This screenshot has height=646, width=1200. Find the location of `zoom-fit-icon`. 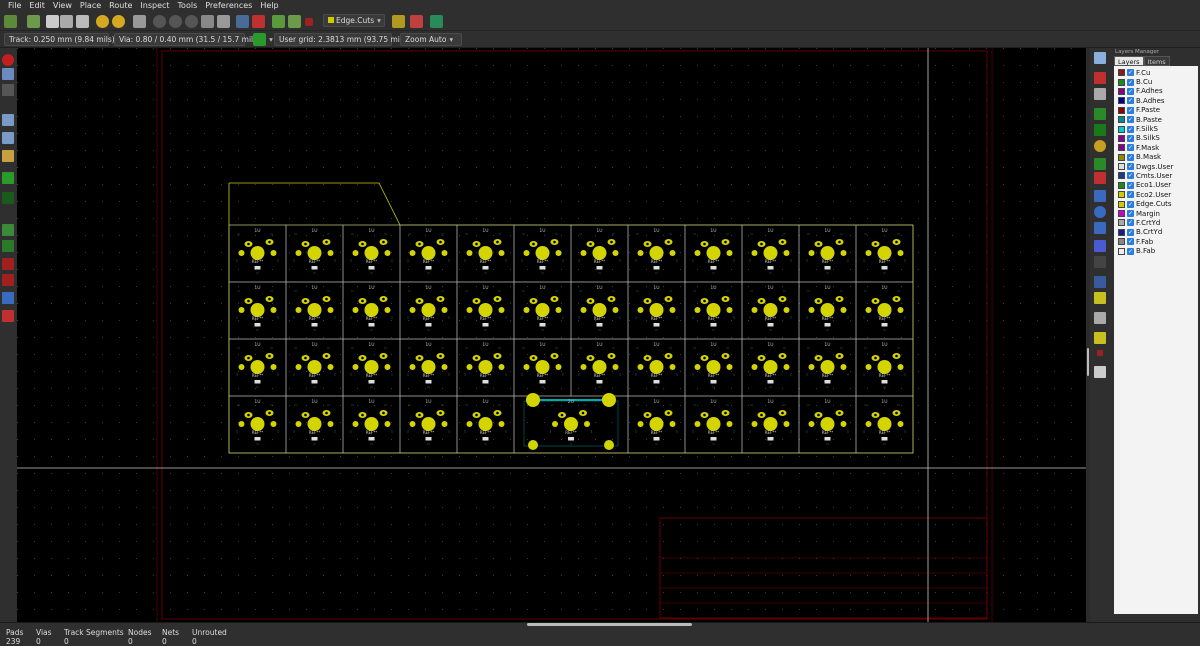

zoom-fit-icon is located at coordinates (207, 21).